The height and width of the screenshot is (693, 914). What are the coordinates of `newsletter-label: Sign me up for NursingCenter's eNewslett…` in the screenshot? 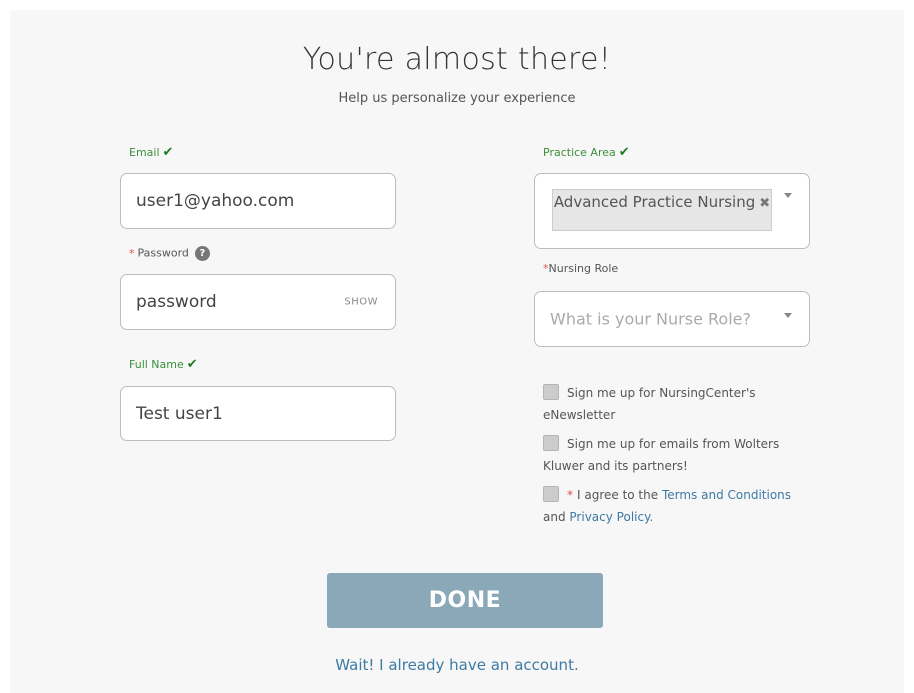 It's located at (649, 404).